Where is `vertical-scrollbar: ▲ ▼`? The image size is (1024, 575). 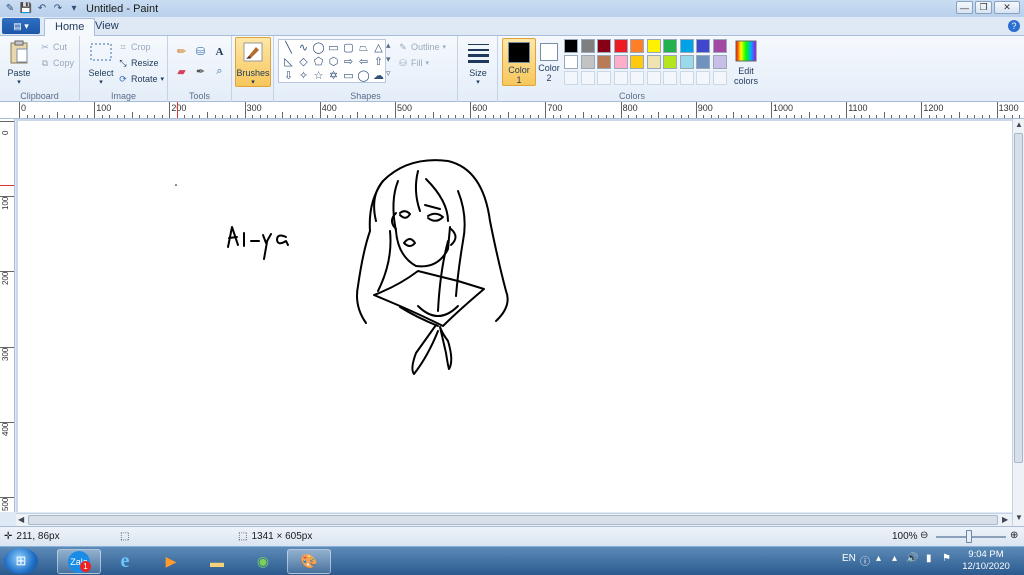
vertical-scrollbar: ▲ ▼ is located at coordinates (1018, 322).